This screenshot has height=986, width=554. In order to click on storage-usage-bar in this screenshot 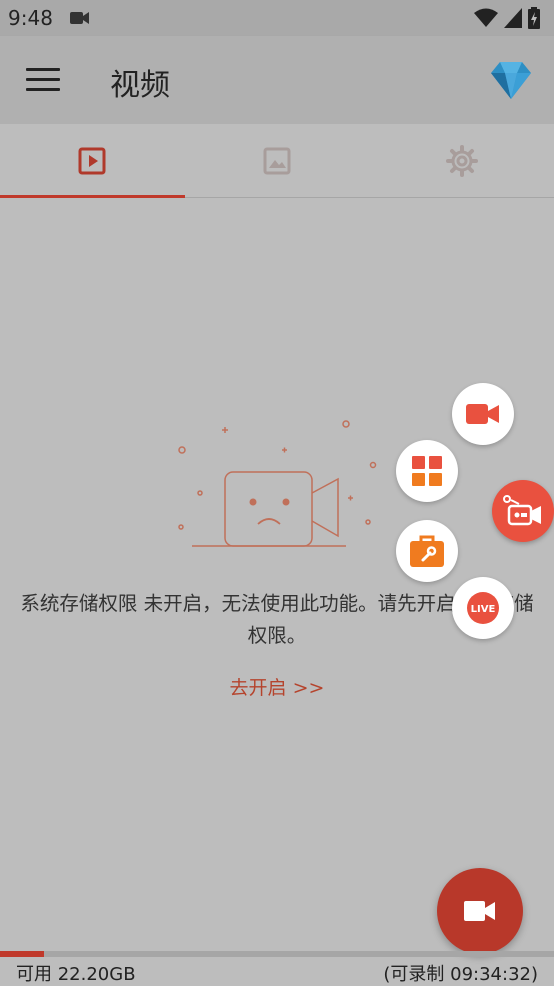, I will do `click(277, 954)`.